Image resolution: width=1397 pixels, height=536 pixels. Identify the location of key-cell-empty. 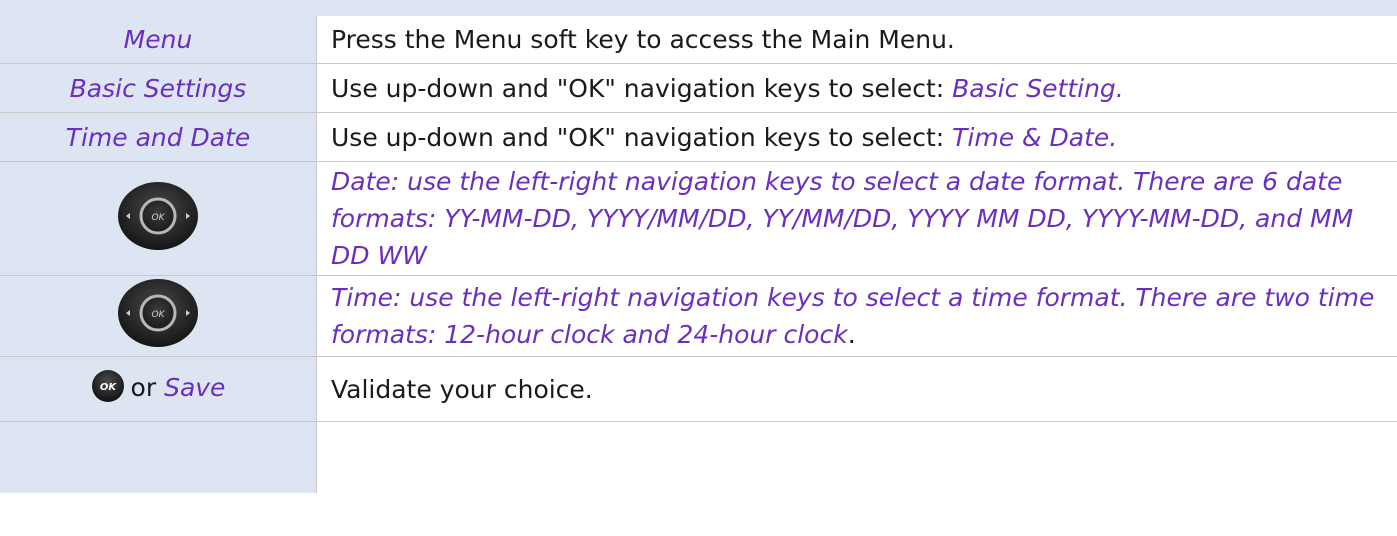
(158, 457).